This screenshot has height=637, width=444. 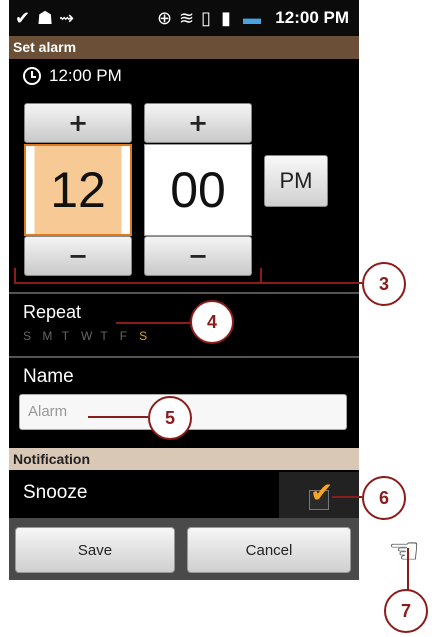 What do you see at coordinates (404, 551) in the screenshot?
I see `hand-pointer-icon: ☜` at bounding box center [404, 551].